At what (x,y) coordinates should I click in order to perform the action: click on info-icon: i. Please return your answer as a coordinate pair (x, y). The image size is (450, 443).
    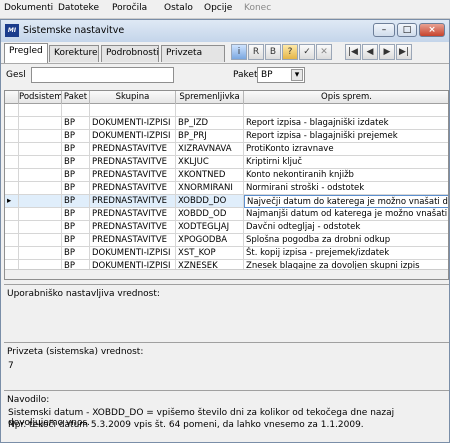
    Looking at the image, I should click on (239, 52).